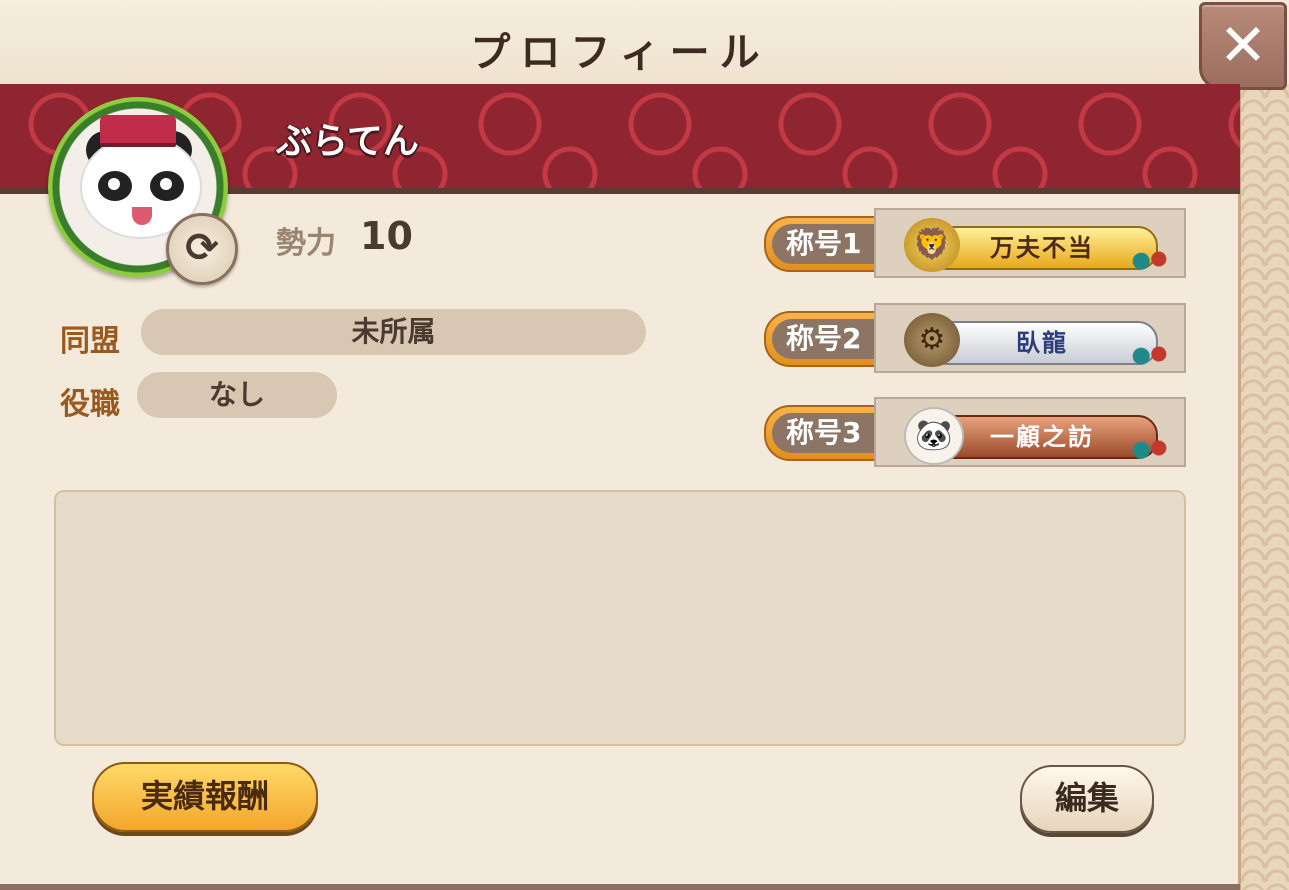 The height and width of the screenshot is (890, 1289). Describe the element at coordinates (306, 243) in the screenshot. I see `power-label: 勢力` at that location.